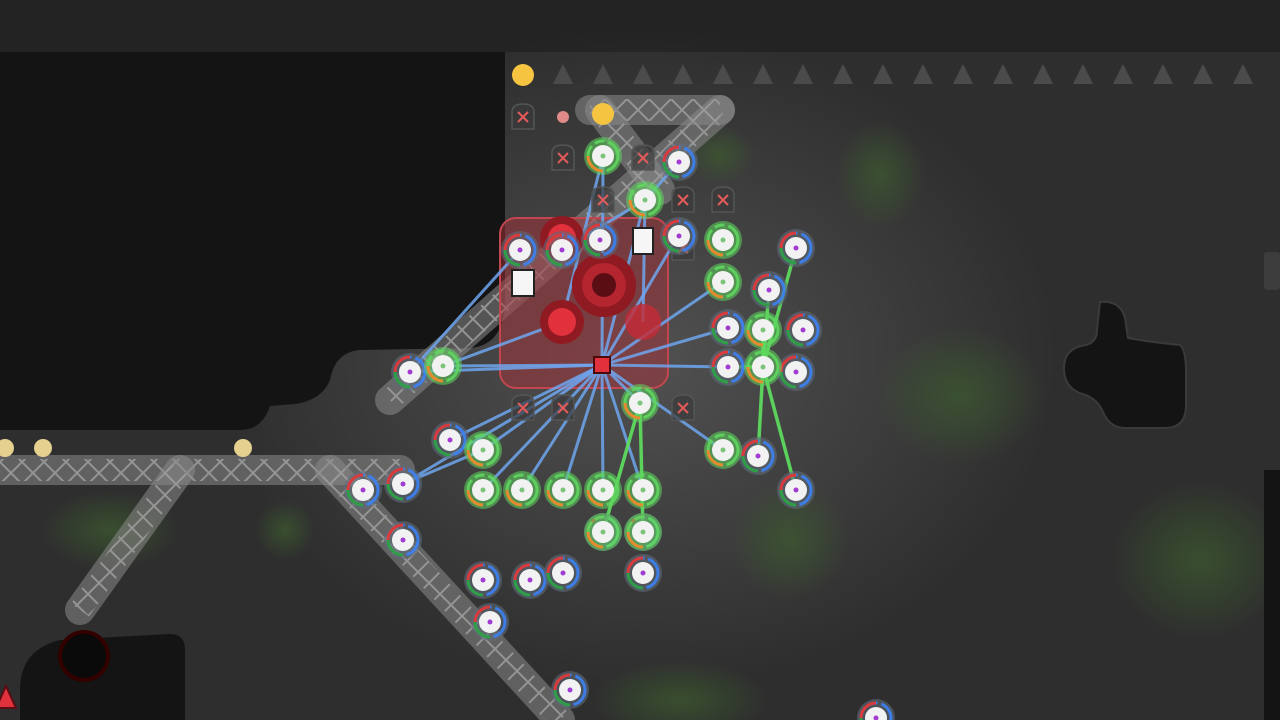  Describe the element at coordinates (1124, 364) in the screenshot. I see `obstacle-blob` at that location.